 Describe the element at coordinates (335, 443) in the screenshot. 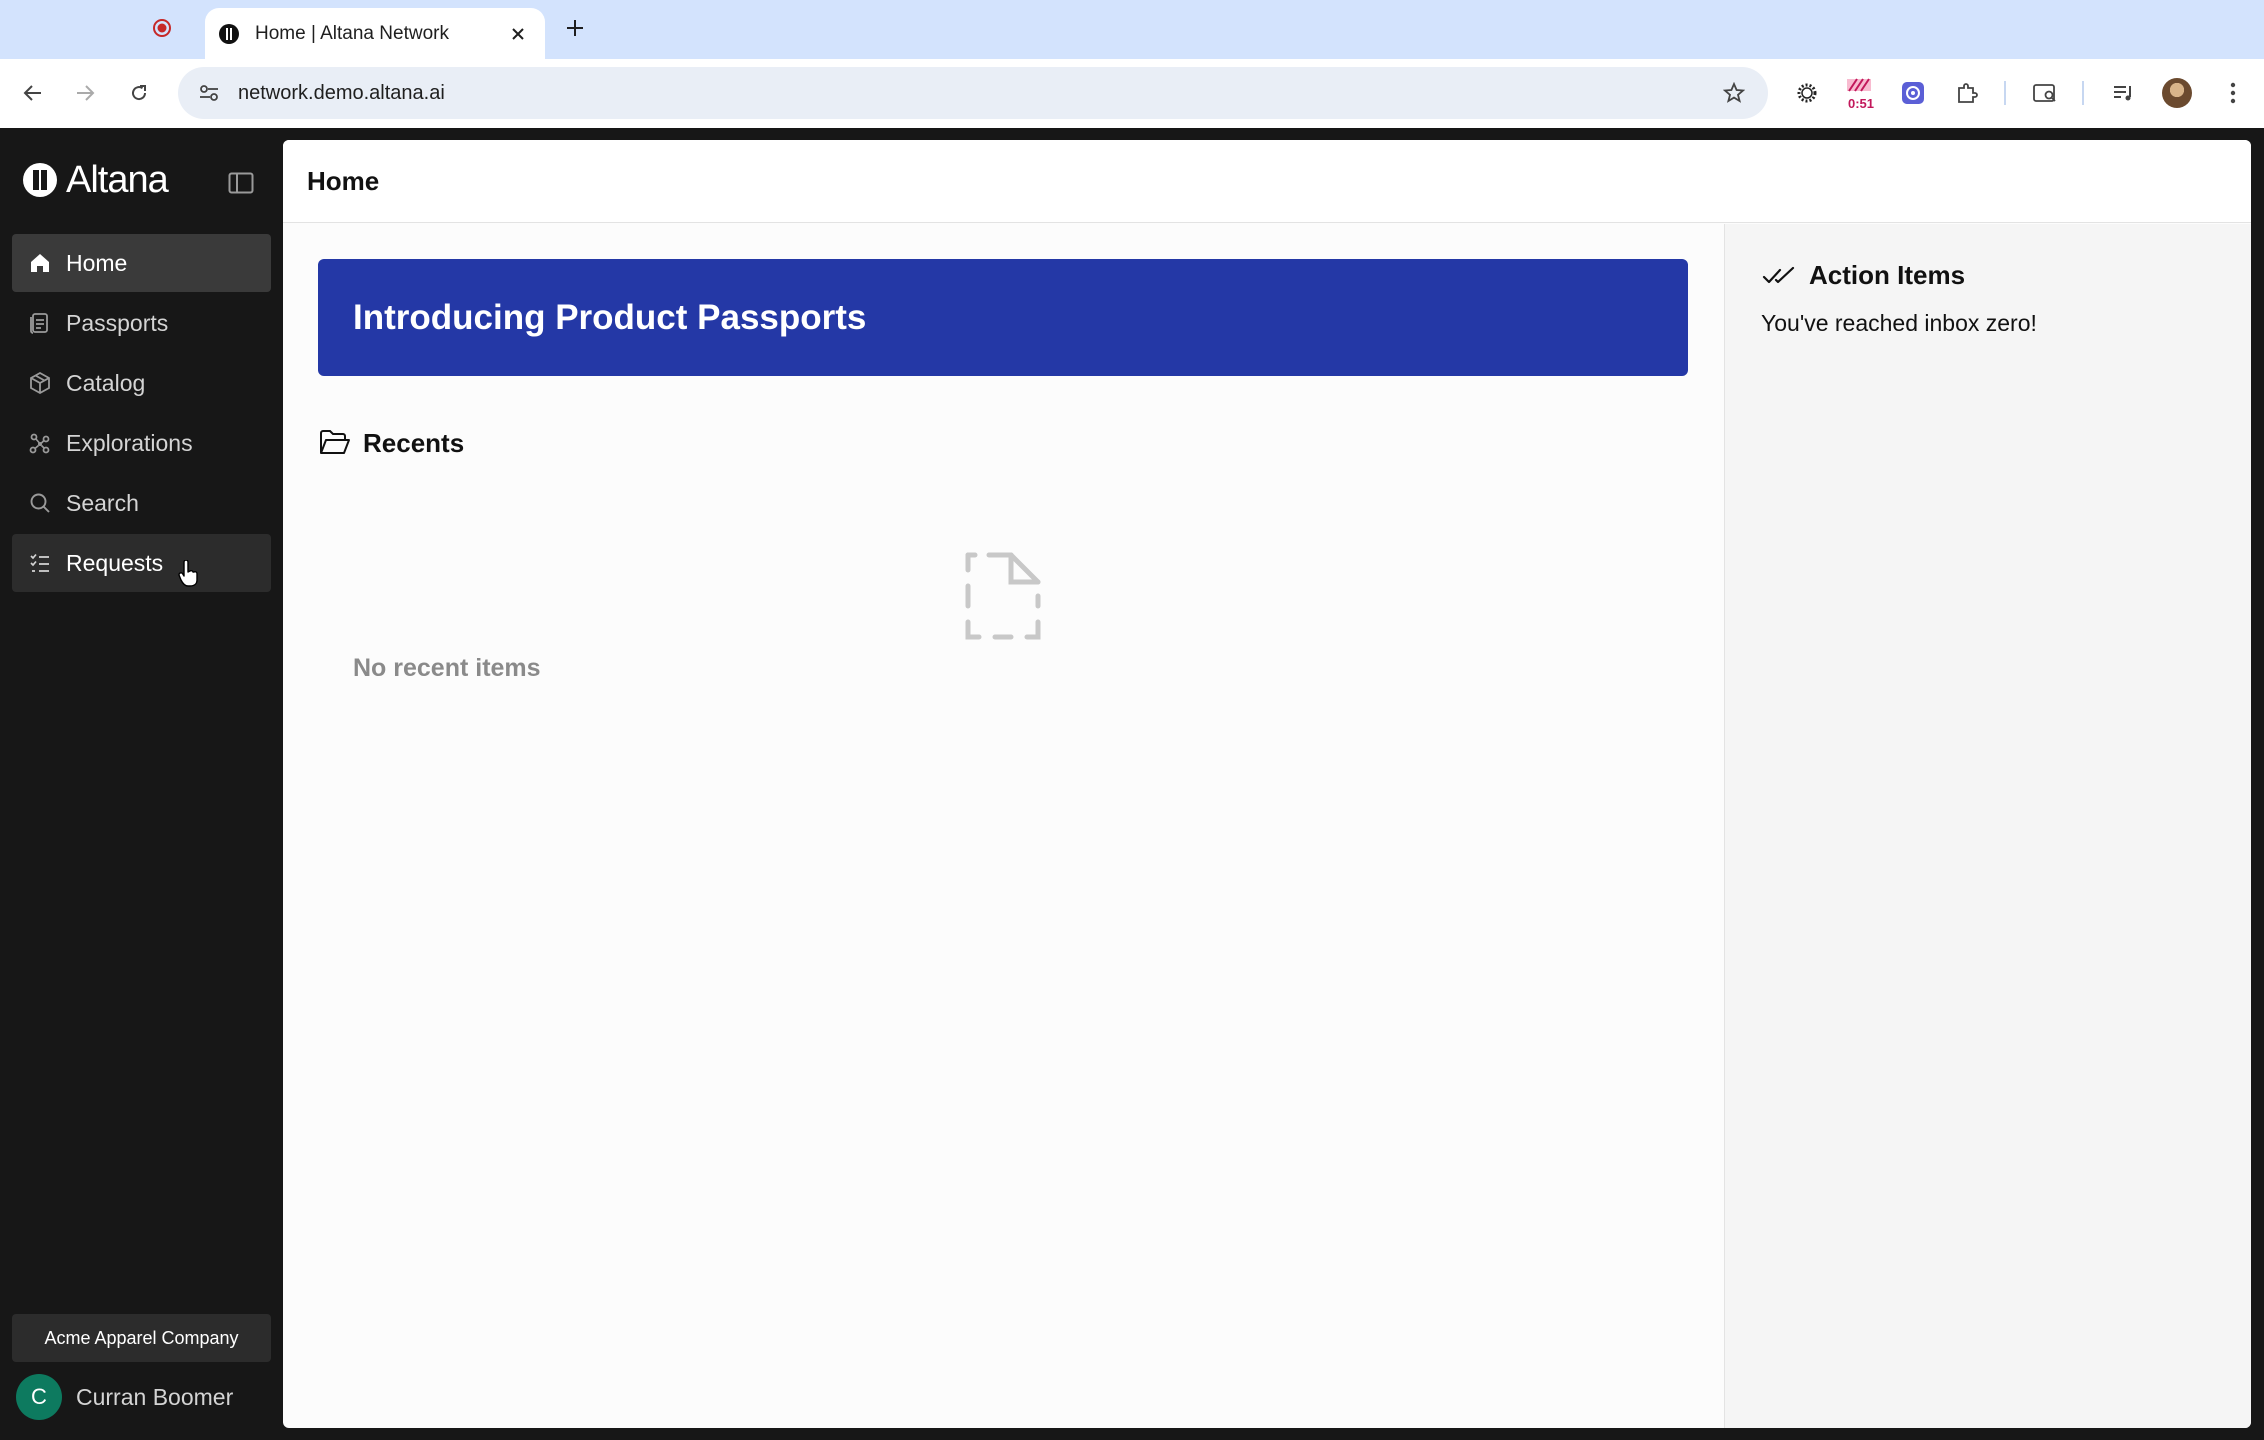

I see `folder-open-icon` at that location.